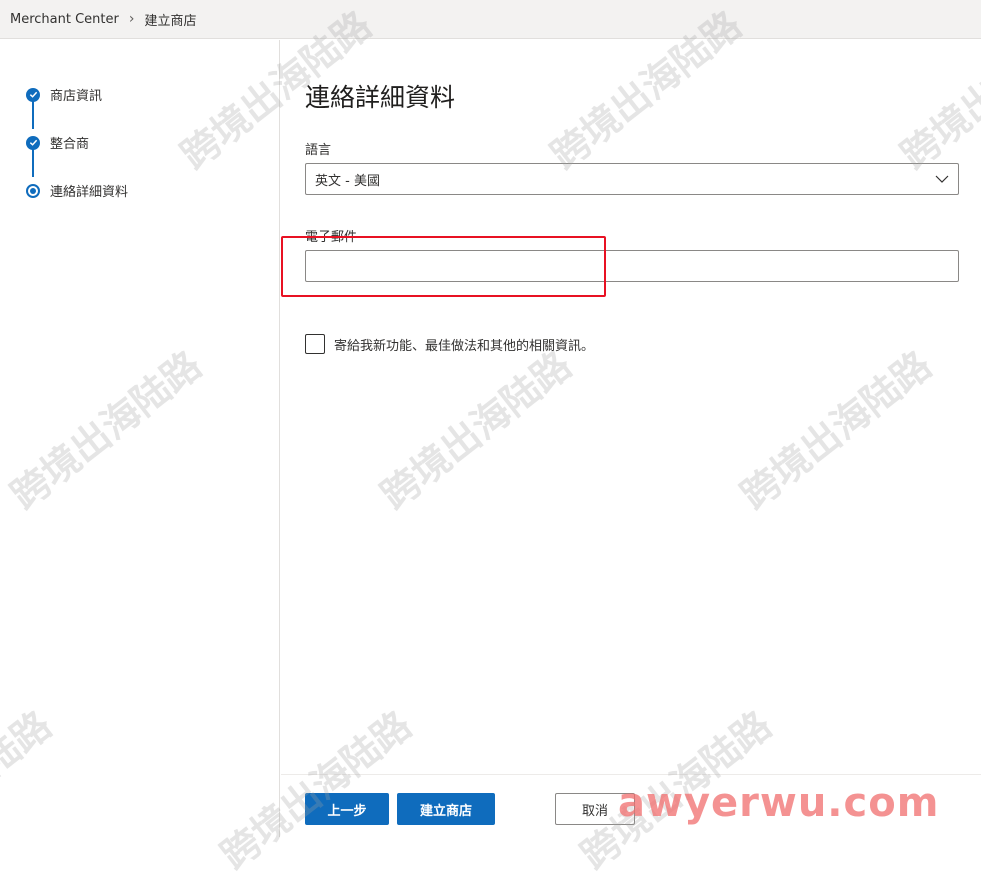 The image size is (981, 879). Describe the element at coordinates (170, 21) in the screenshot. I see `breadcrumb-current: 建立商店` at that location.